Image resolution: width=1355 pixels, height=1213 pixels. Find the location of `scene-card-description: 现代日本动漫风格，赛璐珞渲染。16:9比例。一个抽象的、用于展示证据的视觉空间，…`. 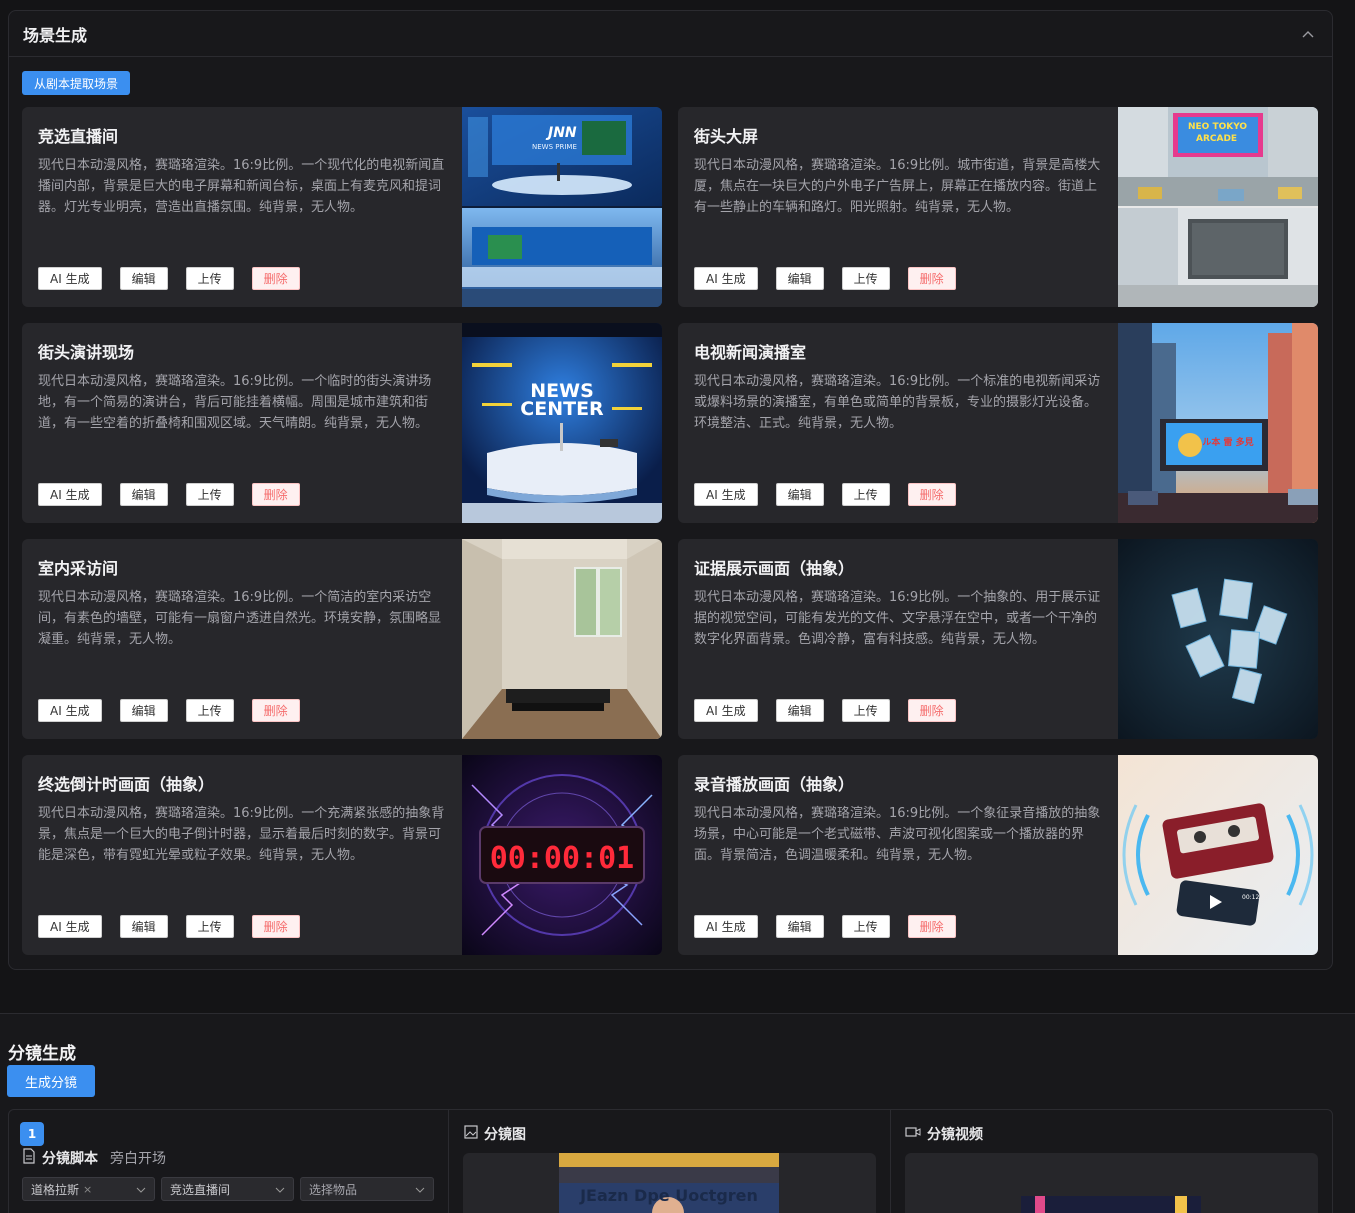

scene-card-description: 现代日本动漫风格，赛璐珞渲染。16:9比例。一个抽象的、用于展示证据的视觉空间，… is located at coordinates (897, 618).